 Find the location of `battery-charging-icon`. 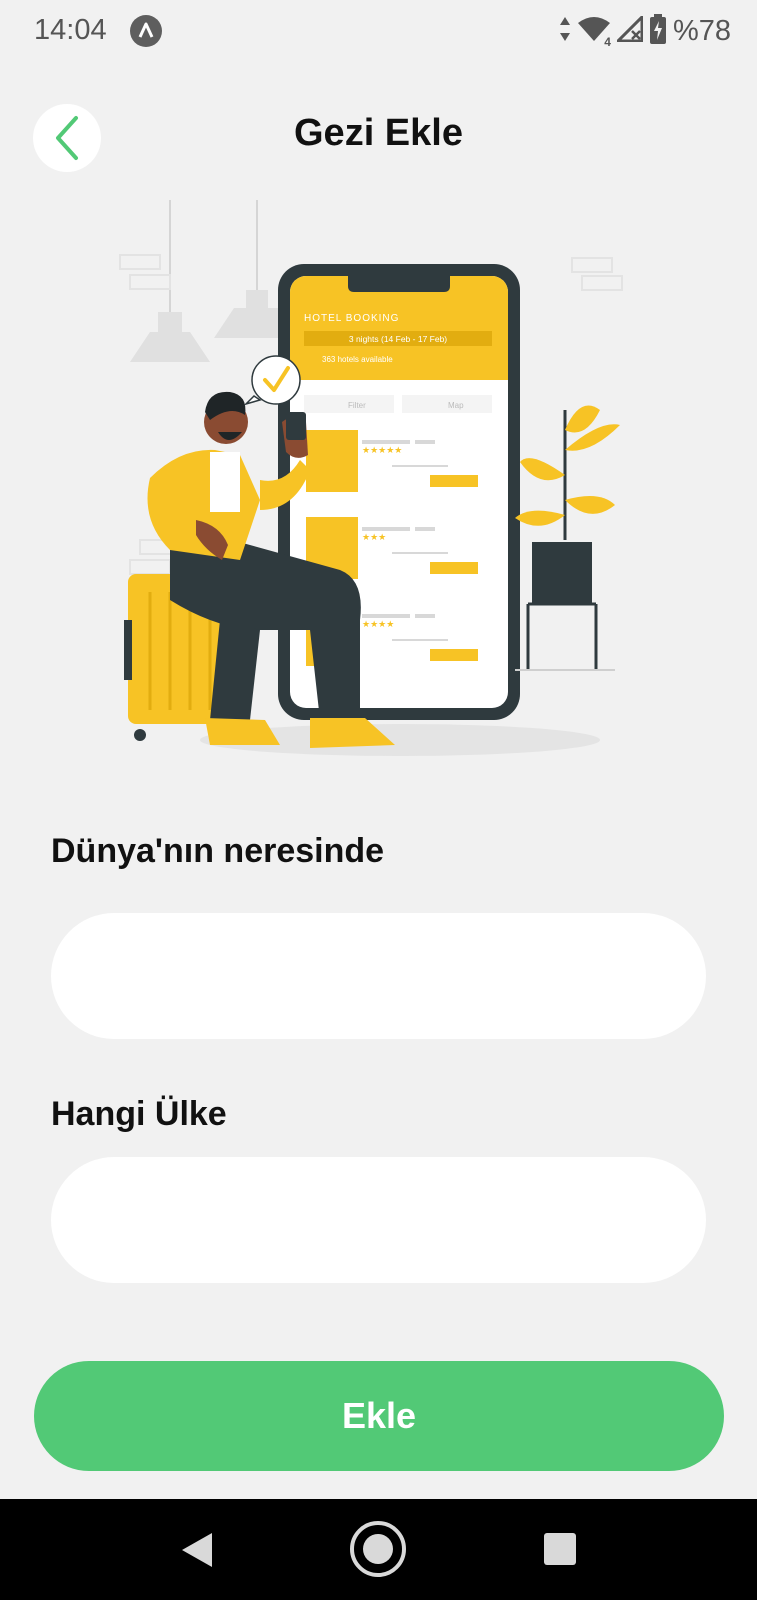

battery-charging-icon is located at coordinates (658, 31).